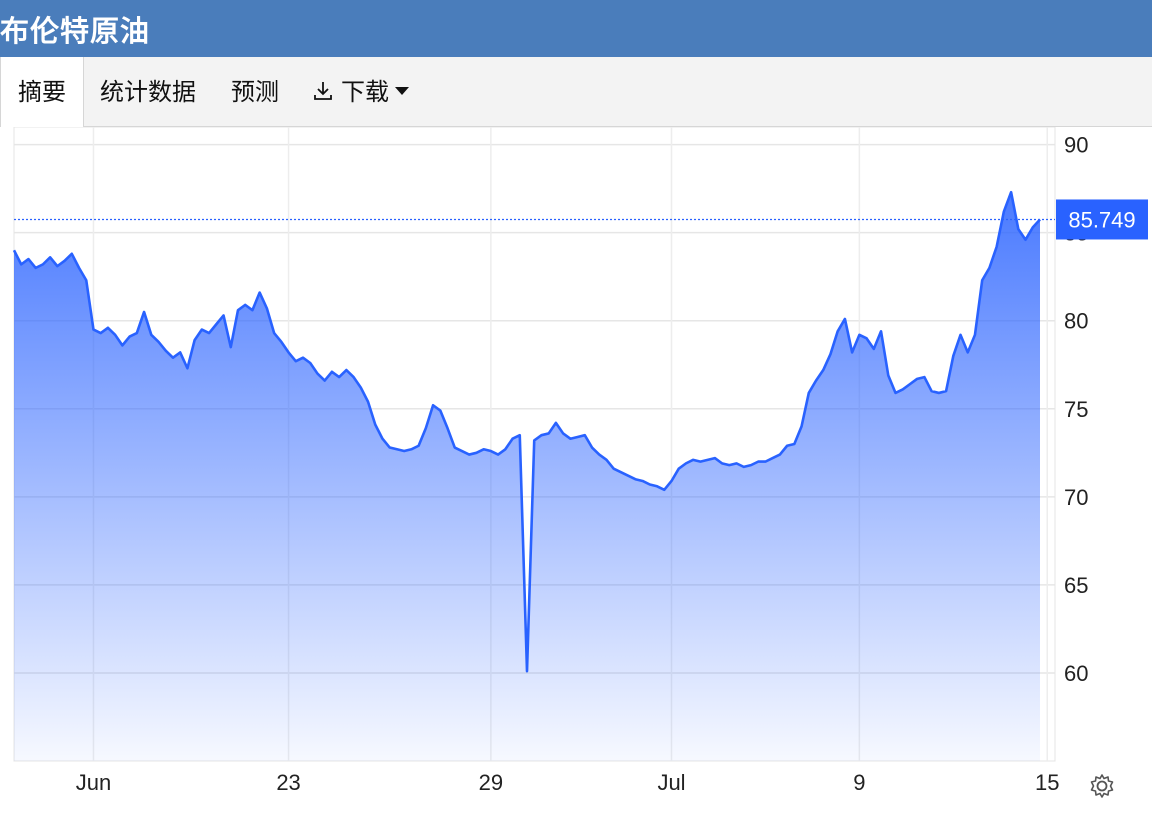  Describe the element at coordinates (1102, 786) in the screenshot. I see `gear-icon` at that location.